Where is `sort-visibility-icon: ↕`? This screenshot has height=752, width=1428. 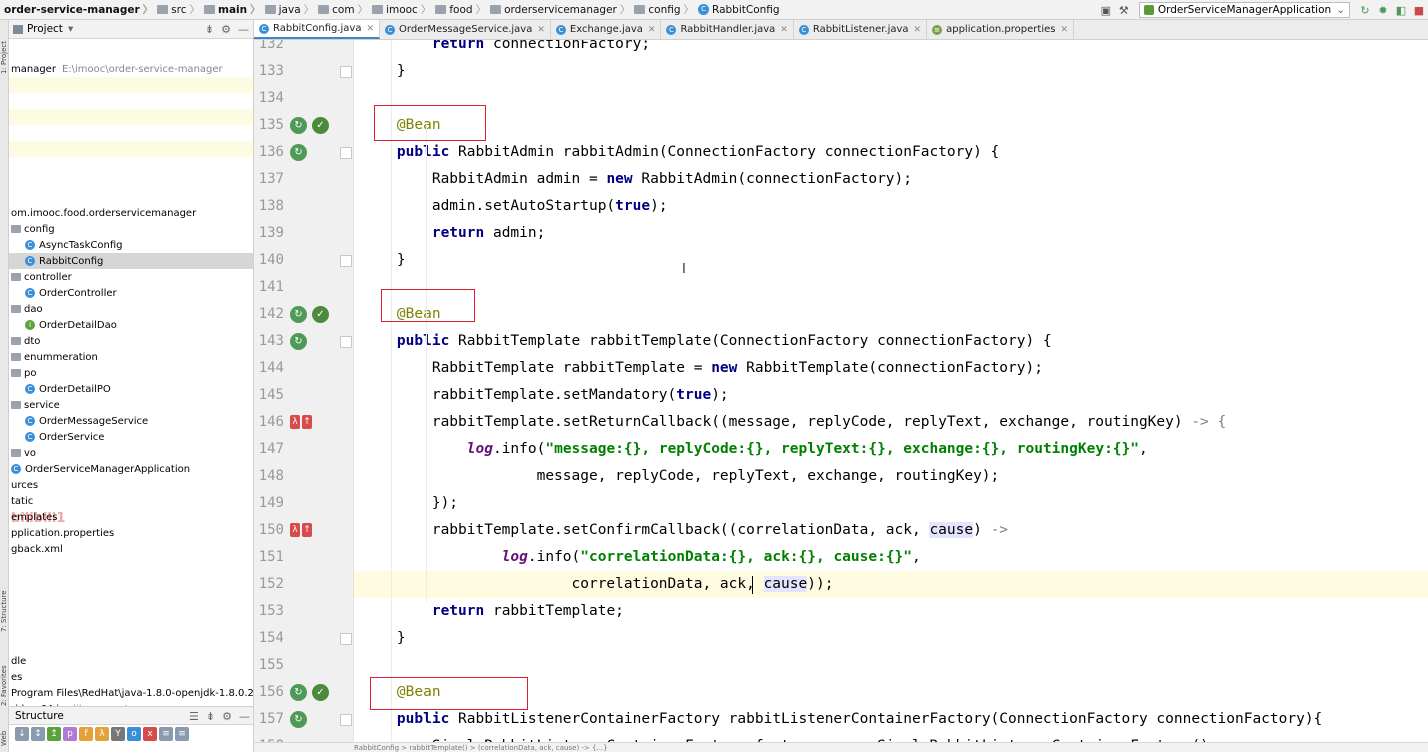
sort-visibility-icon: ↕ is located at coordinates (38, 734).